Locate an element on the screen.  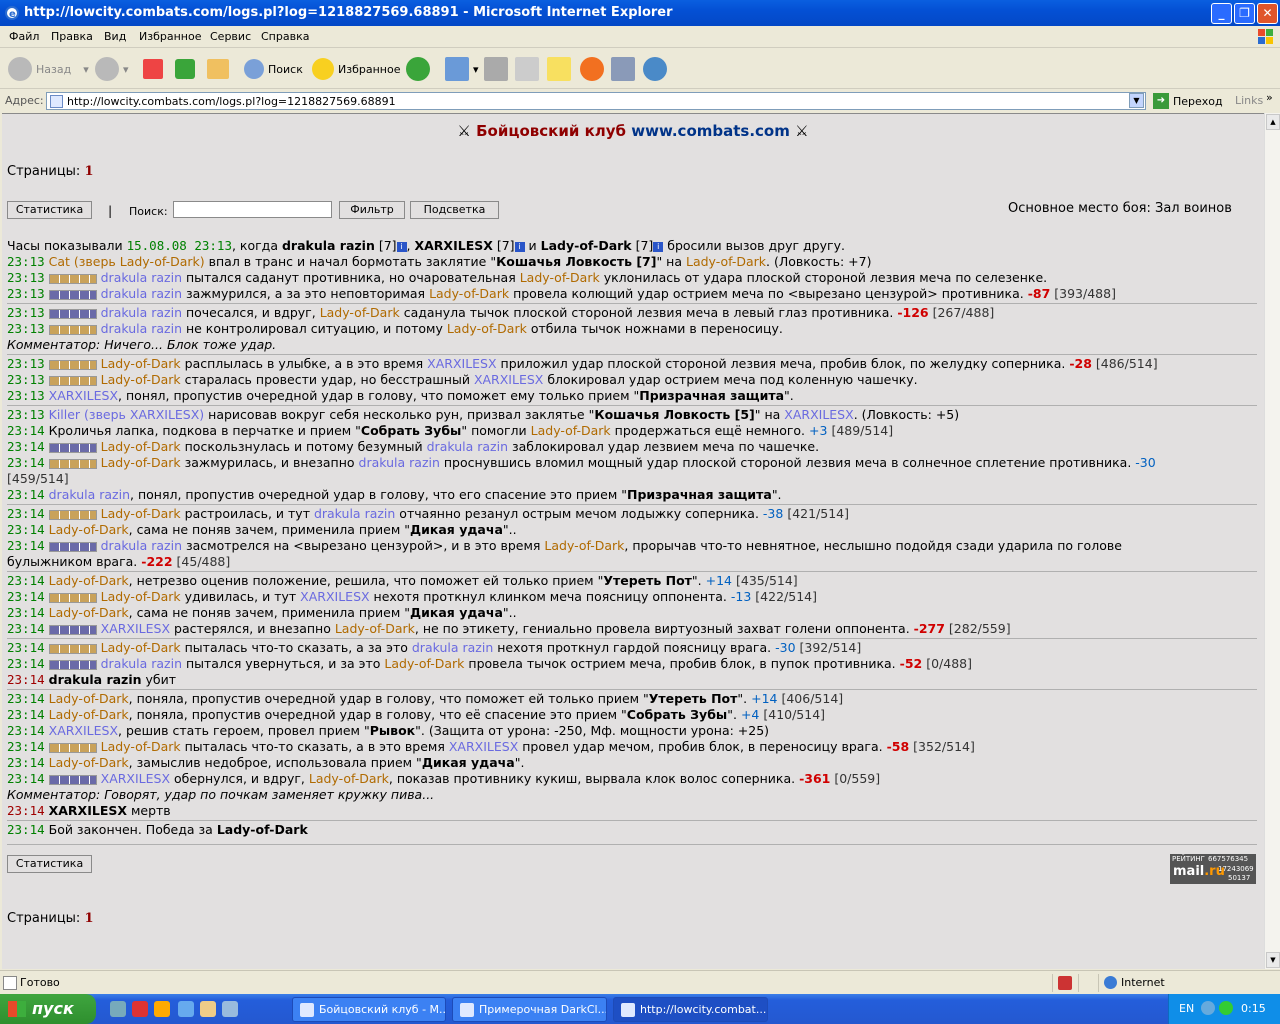
ie-quicklaunch-icon is located at coordinates (186, 1009).